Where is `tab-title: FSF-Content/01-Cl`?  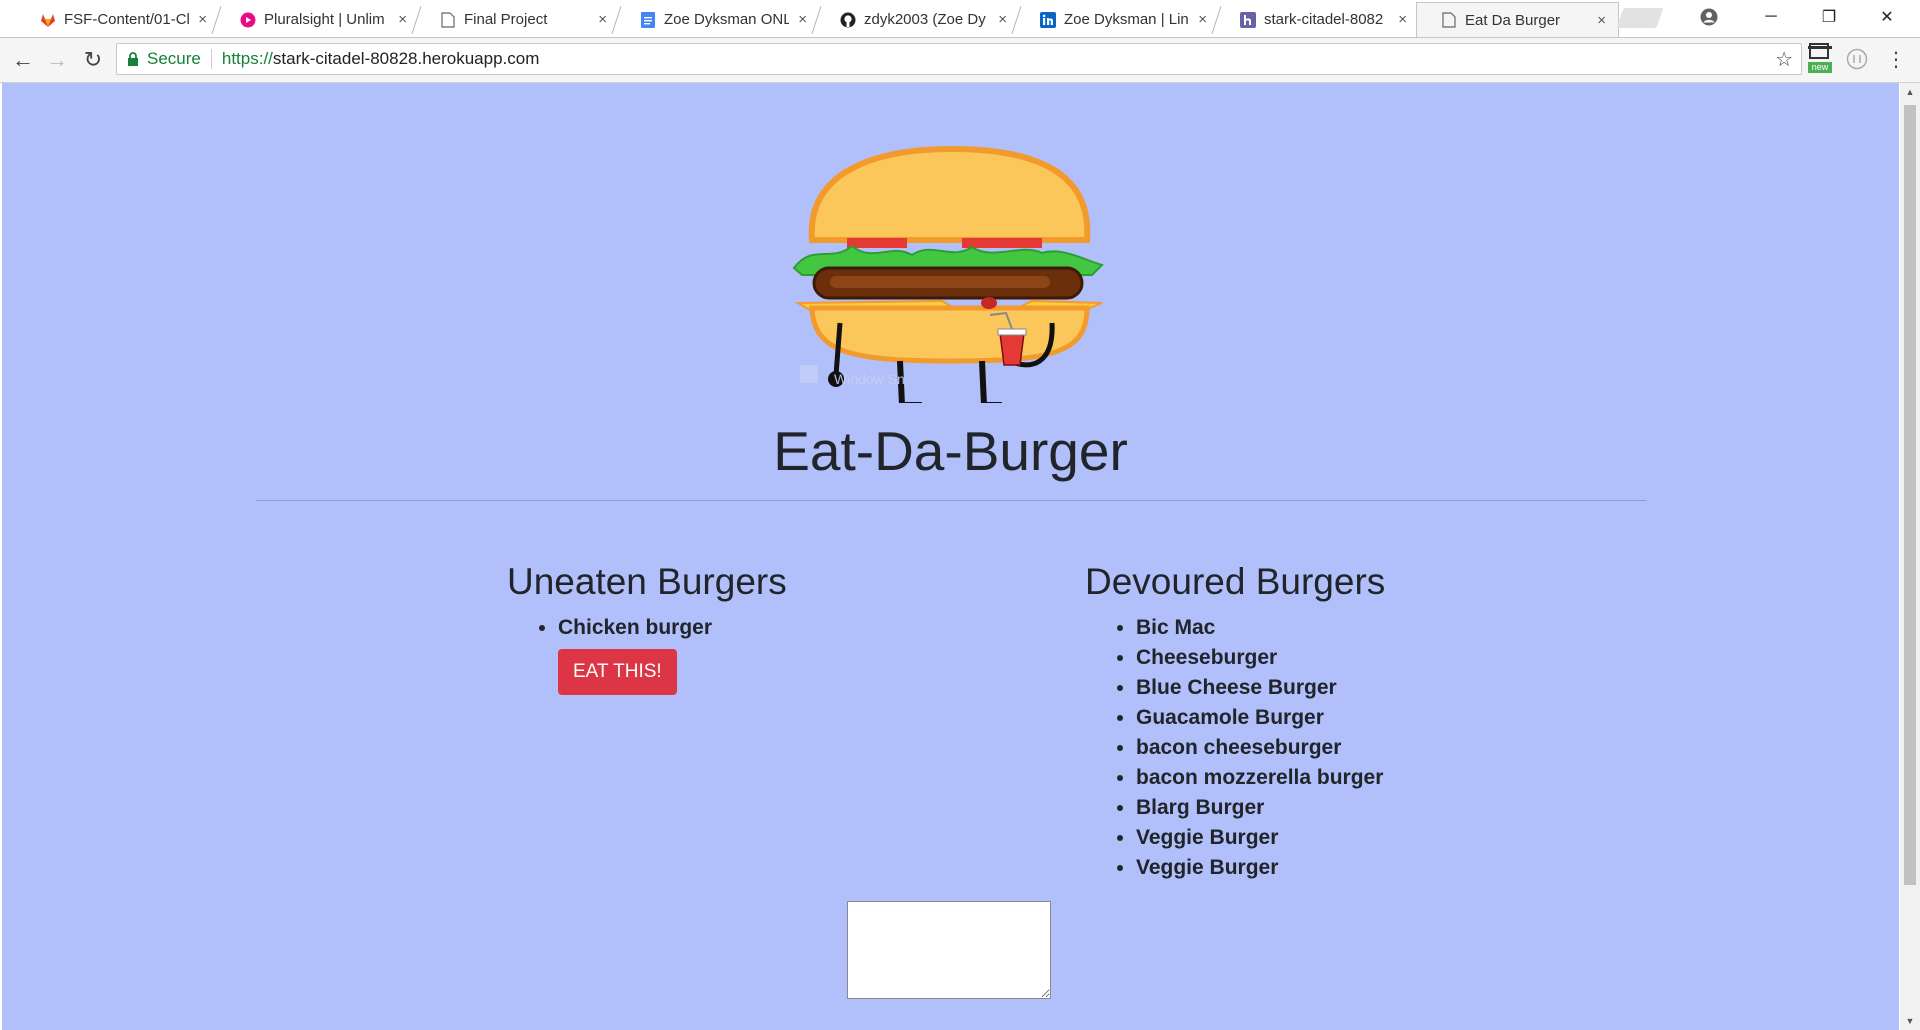
tab-title: FSF-Content/01-Cl is located at coordinates (126, 19).